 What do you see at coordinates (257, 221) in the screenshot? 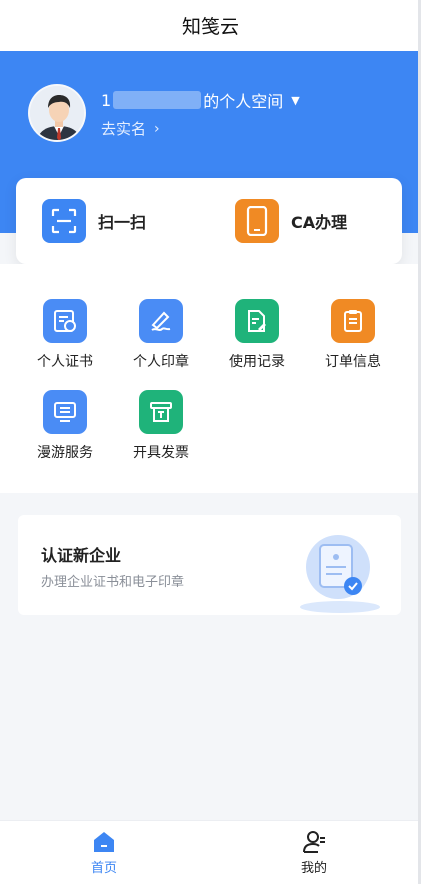
I see `phone-icon` at bounding box center [257, 221].